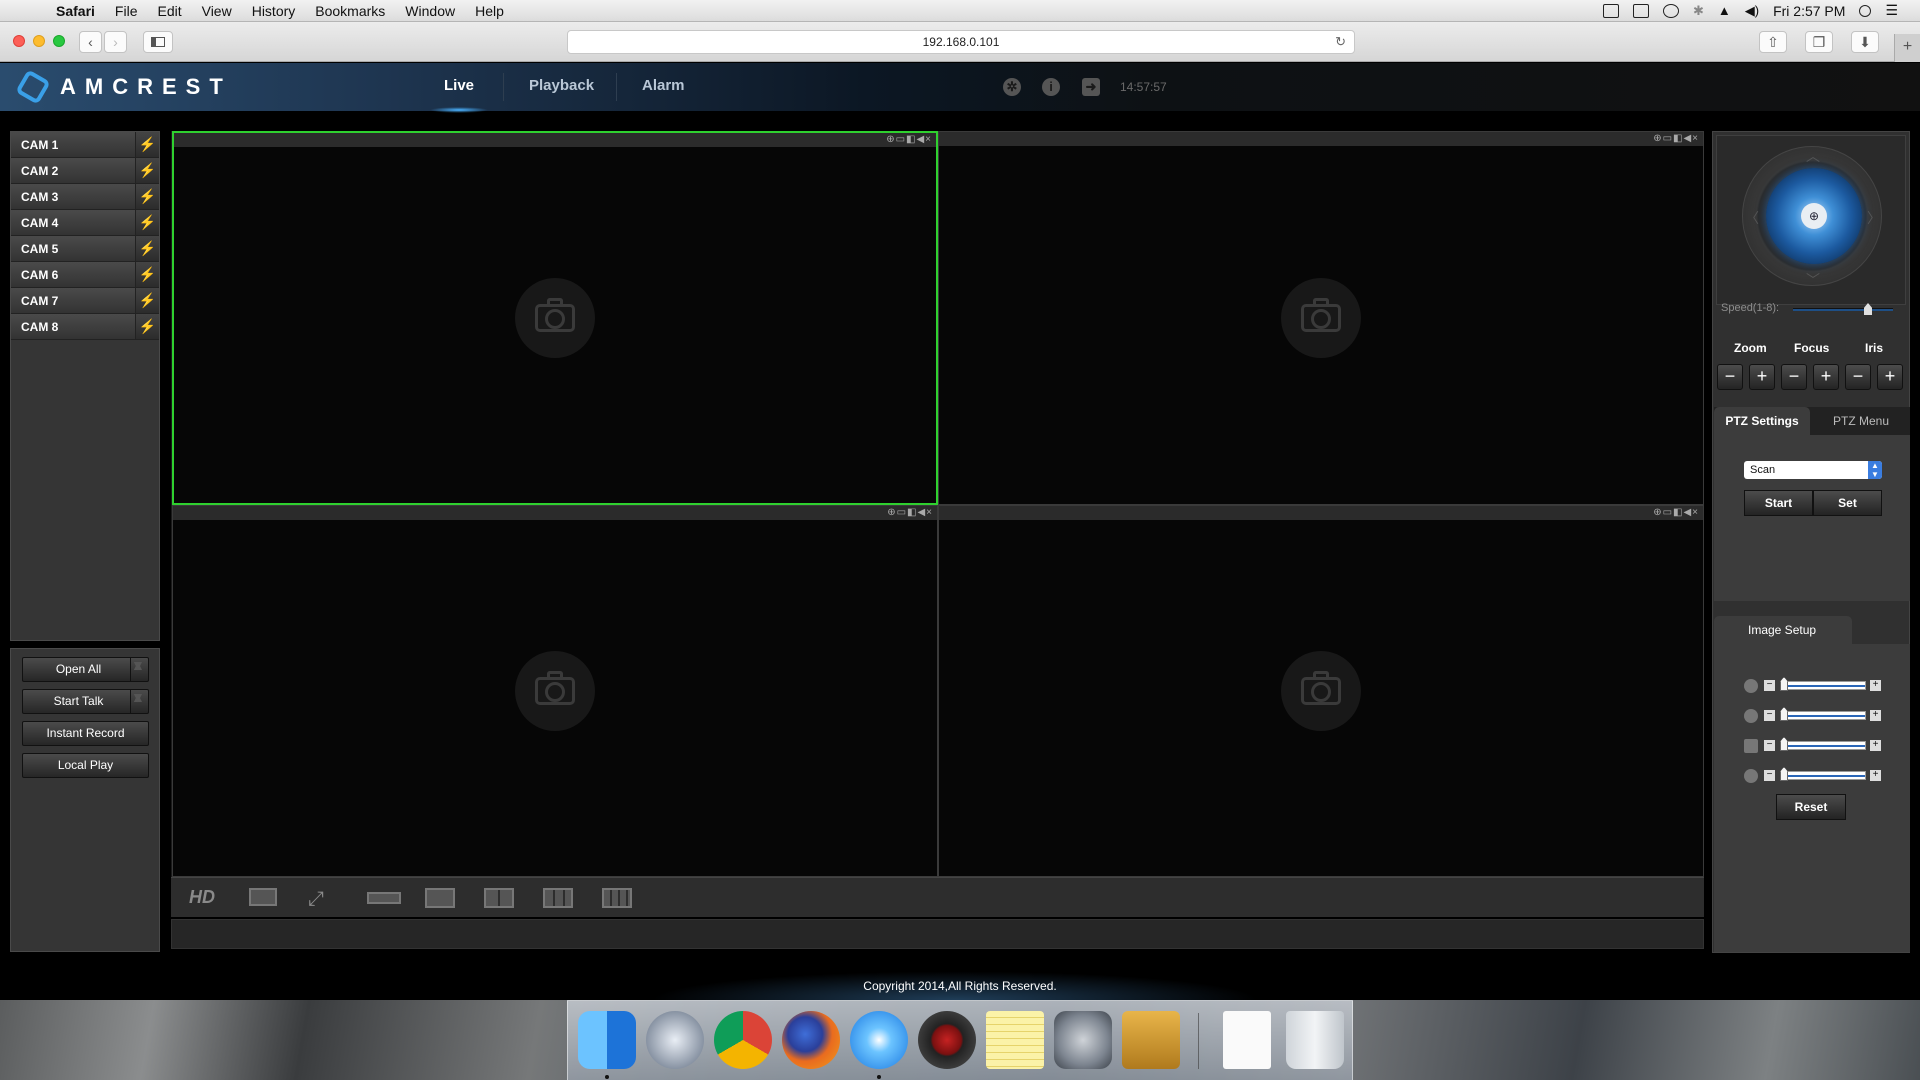 This screenshot has width=1920, height=1080. I want to click on saturation-slider, so click(1823, 745).